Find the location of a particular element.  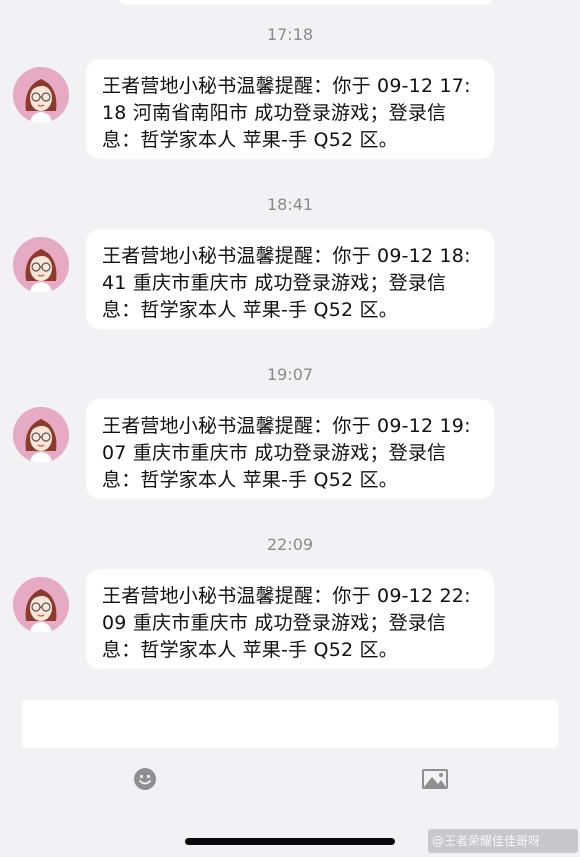

emoji-icon is located at coordinates (145, 779).